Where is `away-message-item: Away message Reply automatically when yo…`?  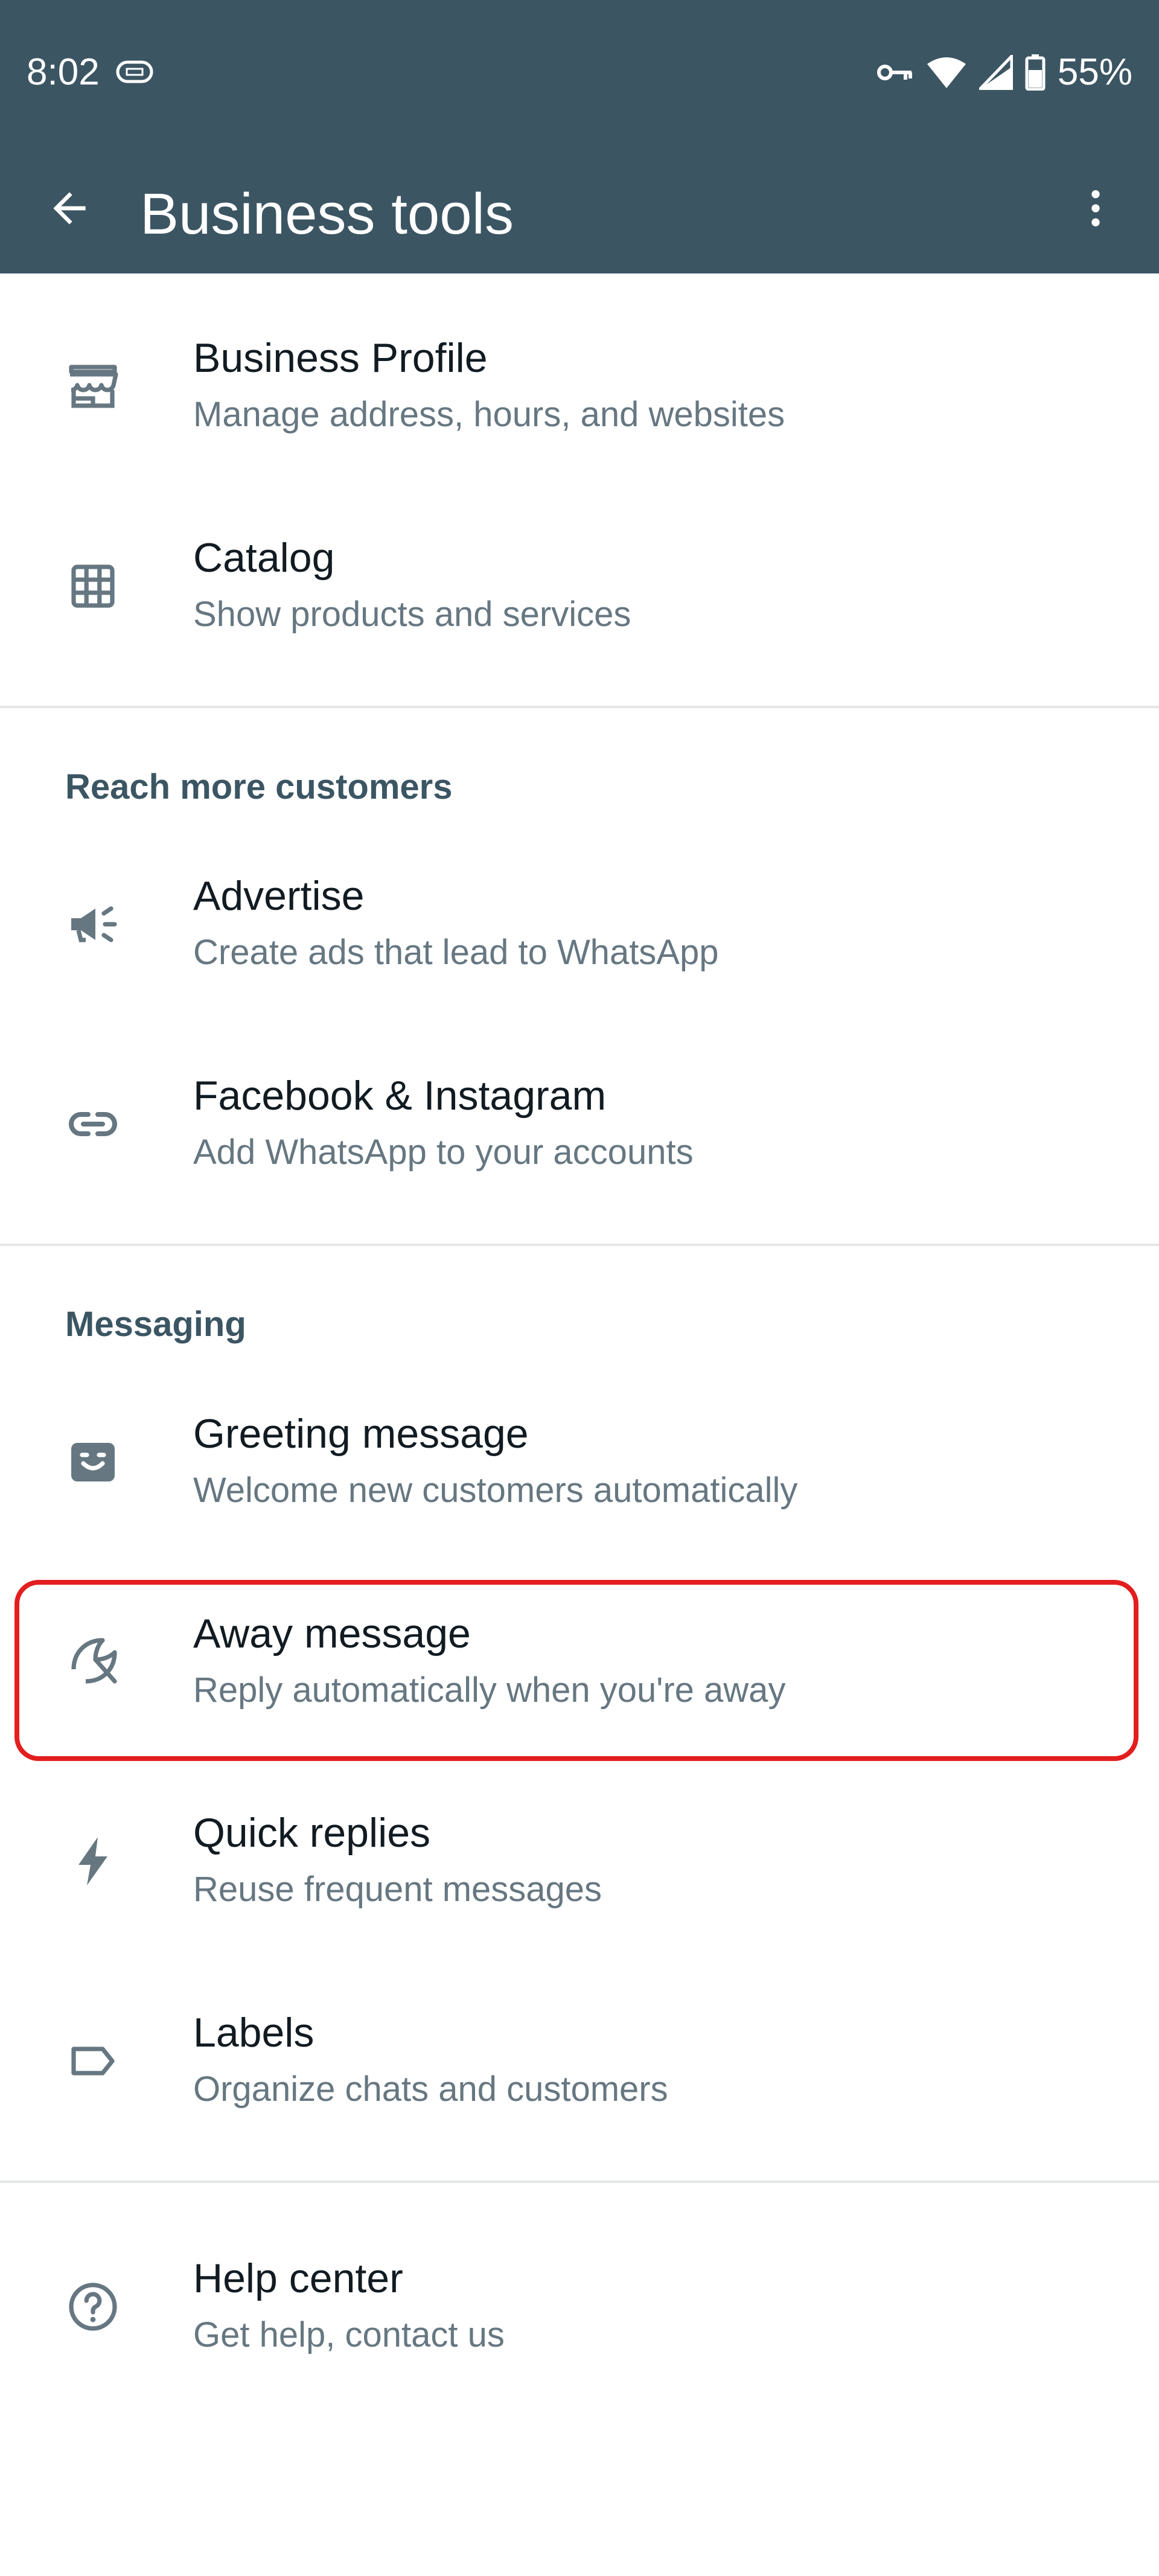 away-message-item: Away message Reply automatically when yo… is located at coordinates (579, 1662).